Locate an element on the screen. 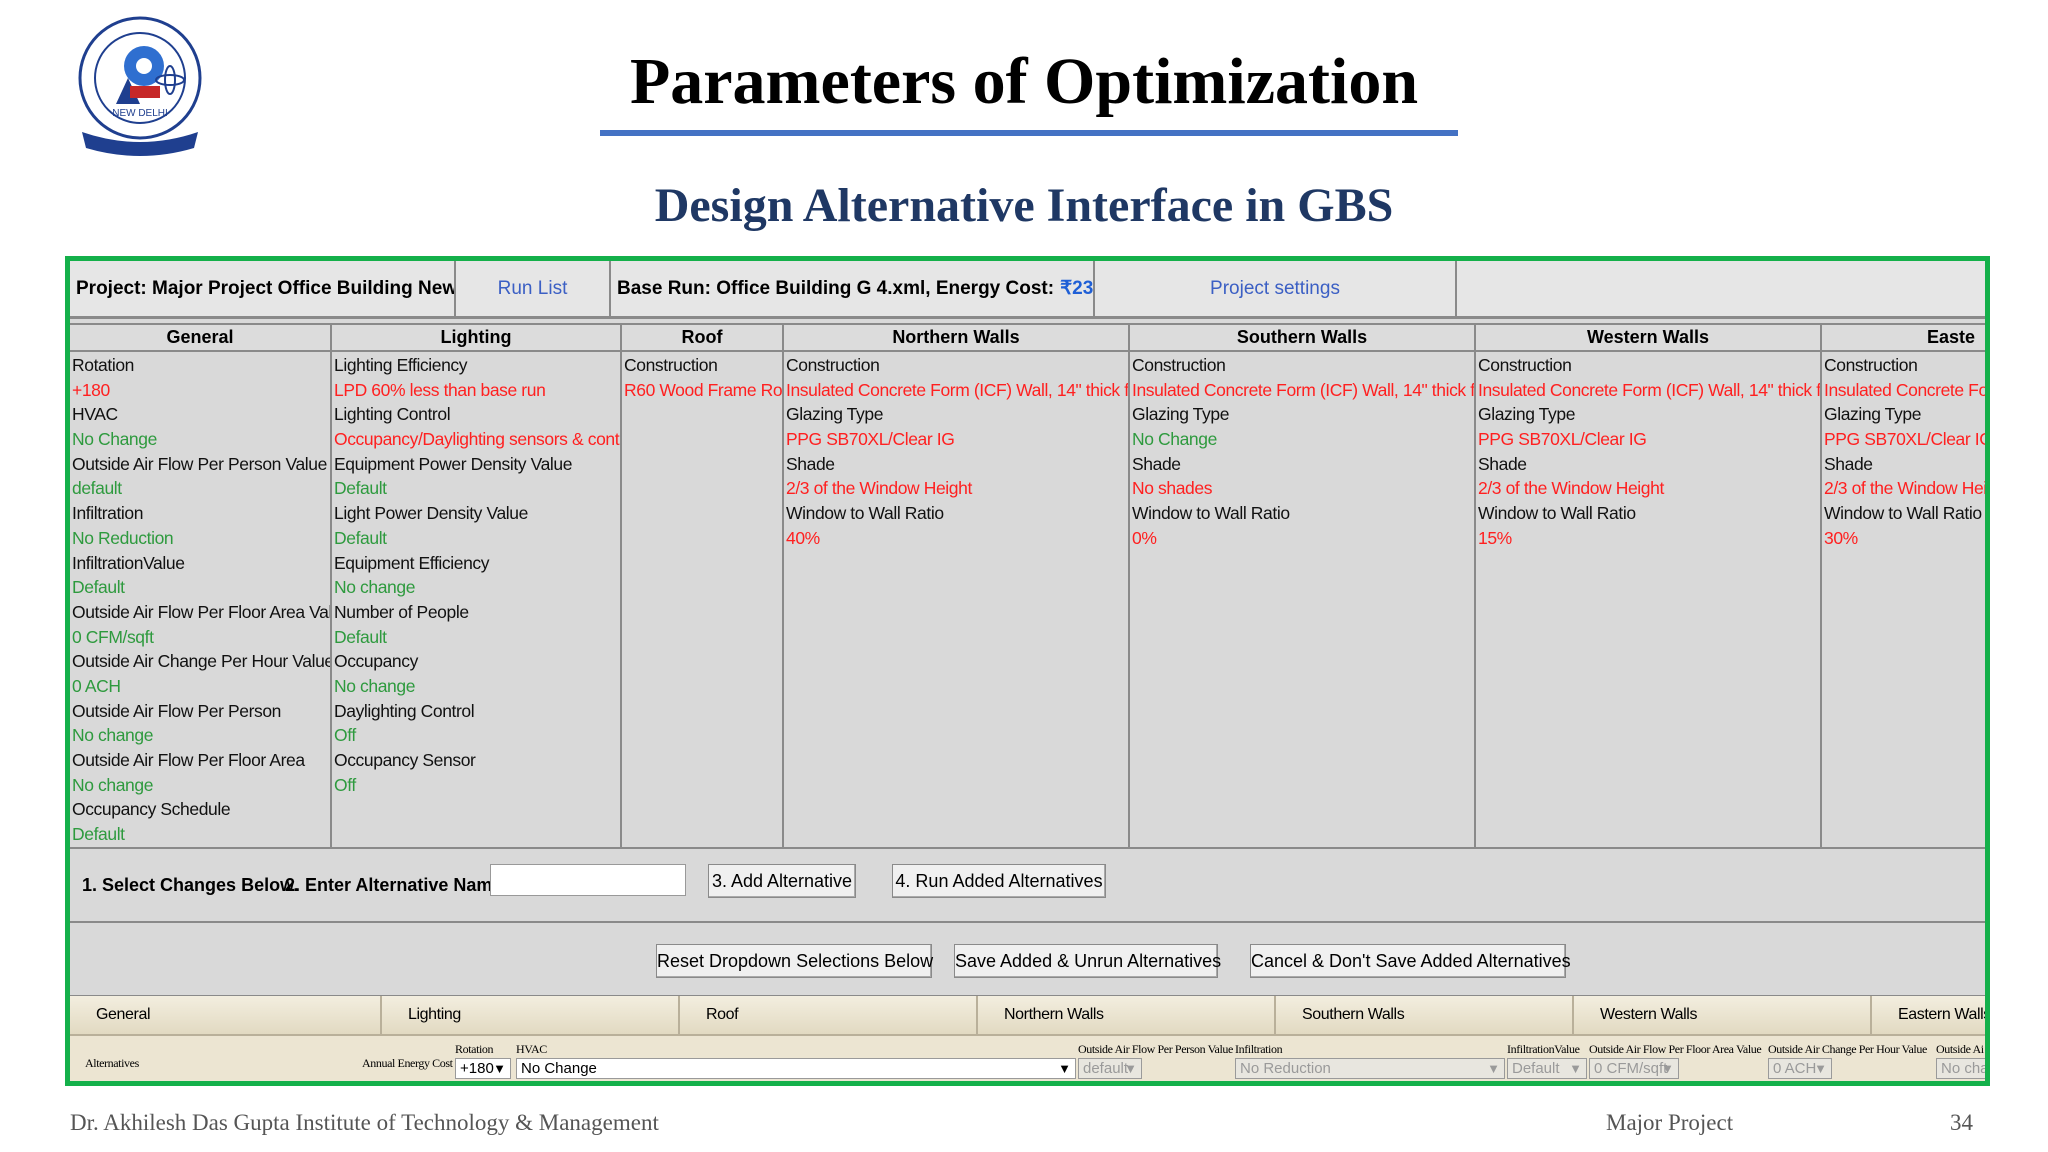 This screenshot has width=2048, height=1152. run-list-link: Run List is located at coordinates (533, 288).